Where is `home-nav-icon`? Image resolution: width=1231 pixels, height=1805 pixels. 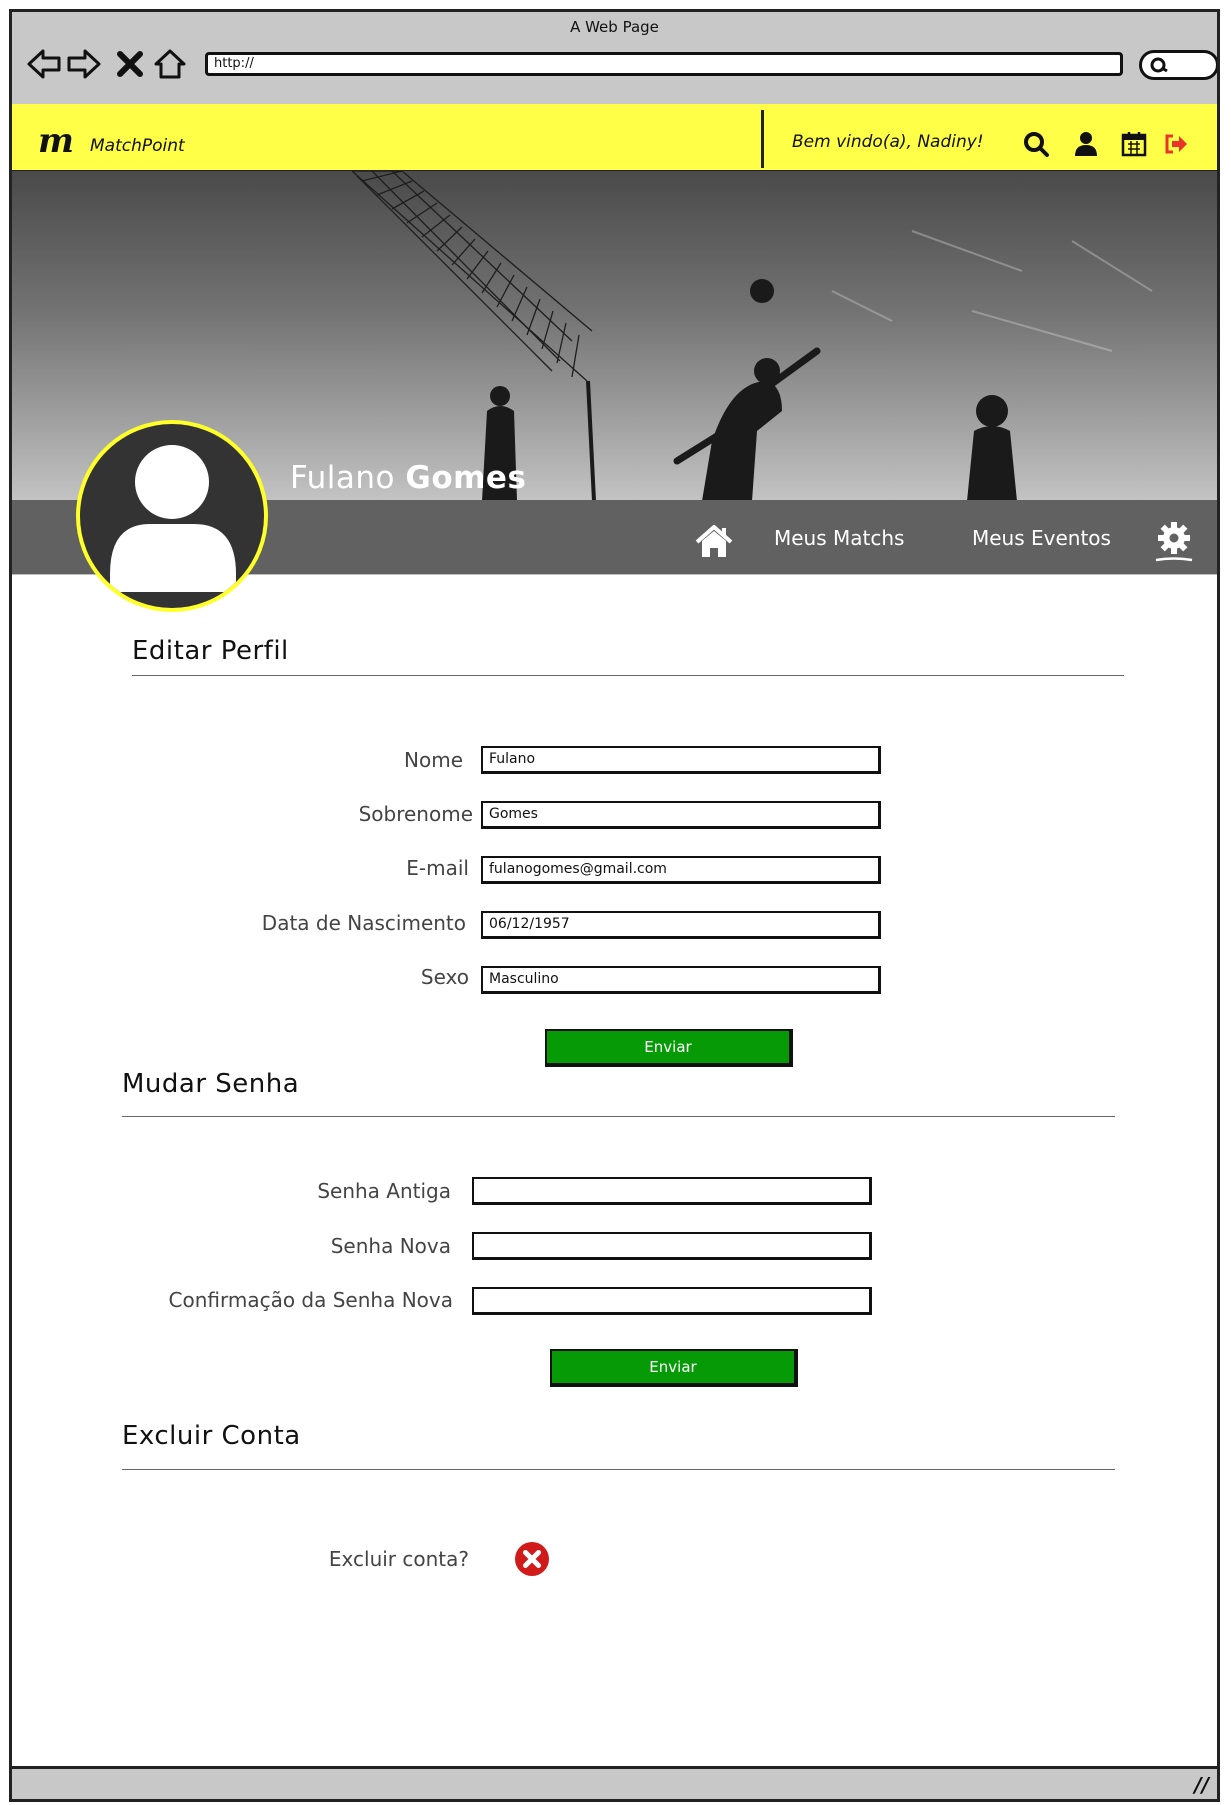
home-nav-icon is located at coordinates (170, 64).